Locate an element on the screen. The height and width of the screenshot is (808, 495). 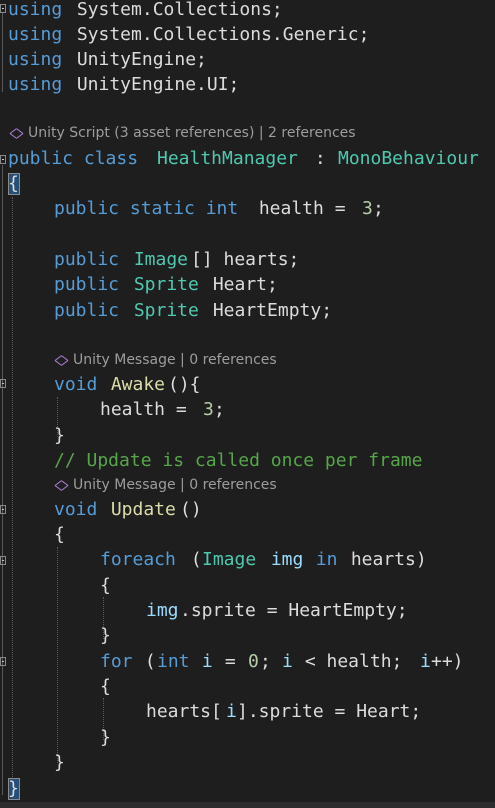
code-line: void Update () is located at coordinates (101, 509).